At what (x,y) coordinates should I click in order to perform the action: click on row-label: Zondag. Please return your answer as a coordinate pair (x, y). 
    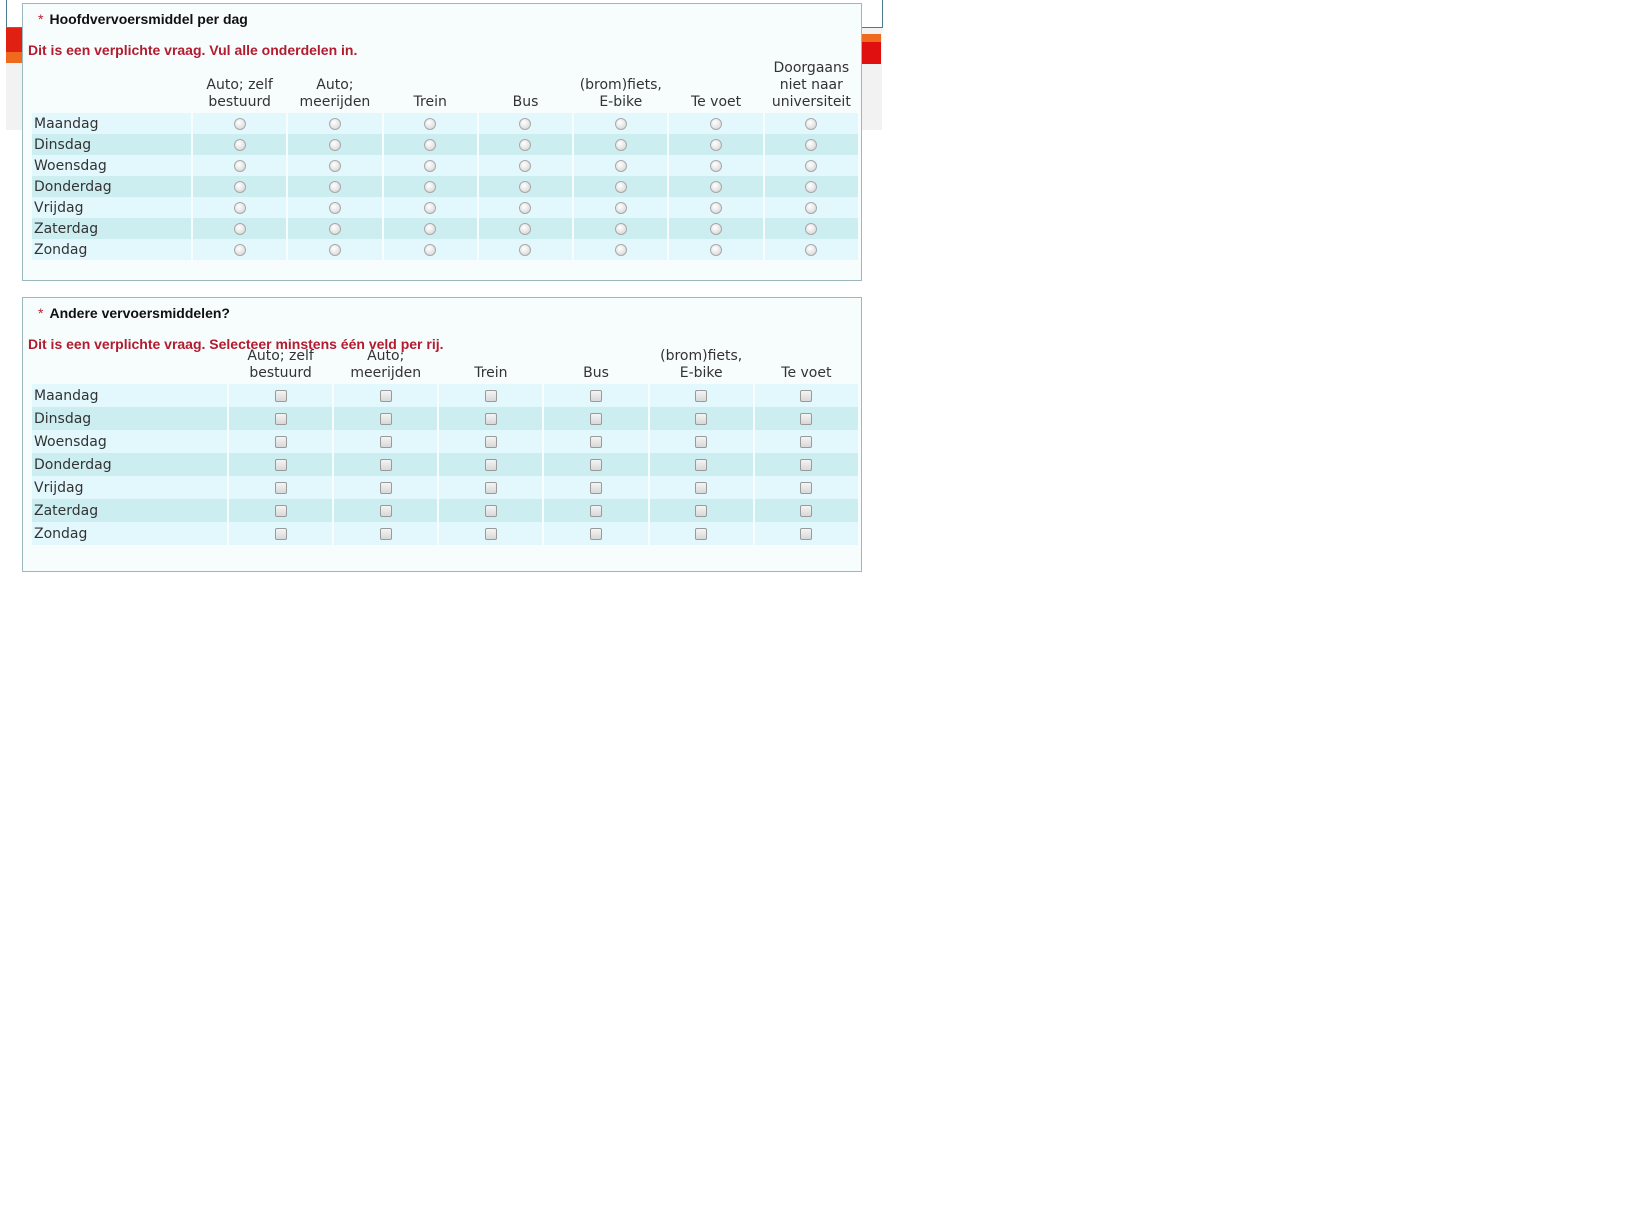
    Looking at the image, I should click on (129, 533).